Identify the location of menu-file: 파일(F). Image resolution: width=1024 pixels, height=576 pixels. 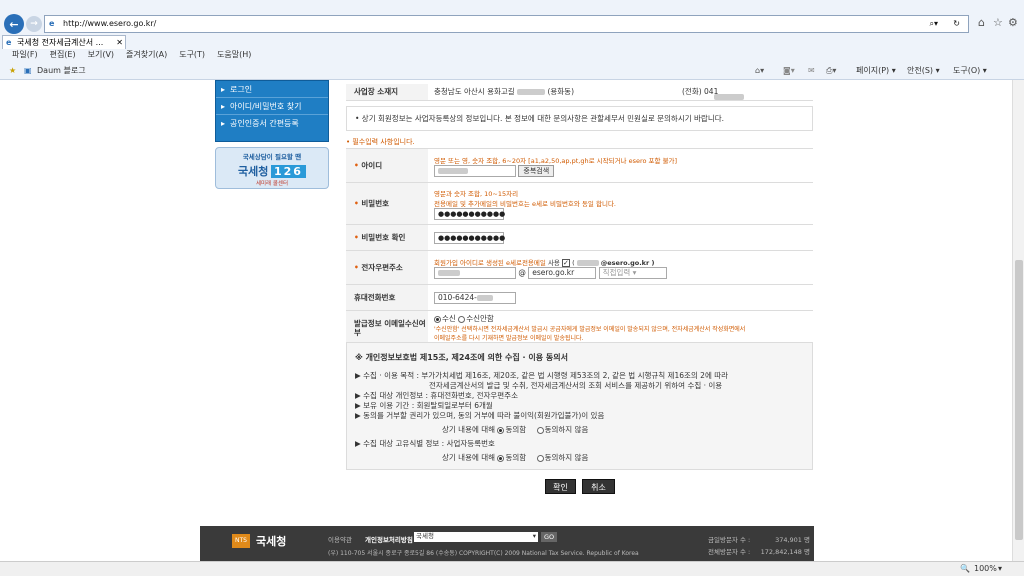
(25, 55).